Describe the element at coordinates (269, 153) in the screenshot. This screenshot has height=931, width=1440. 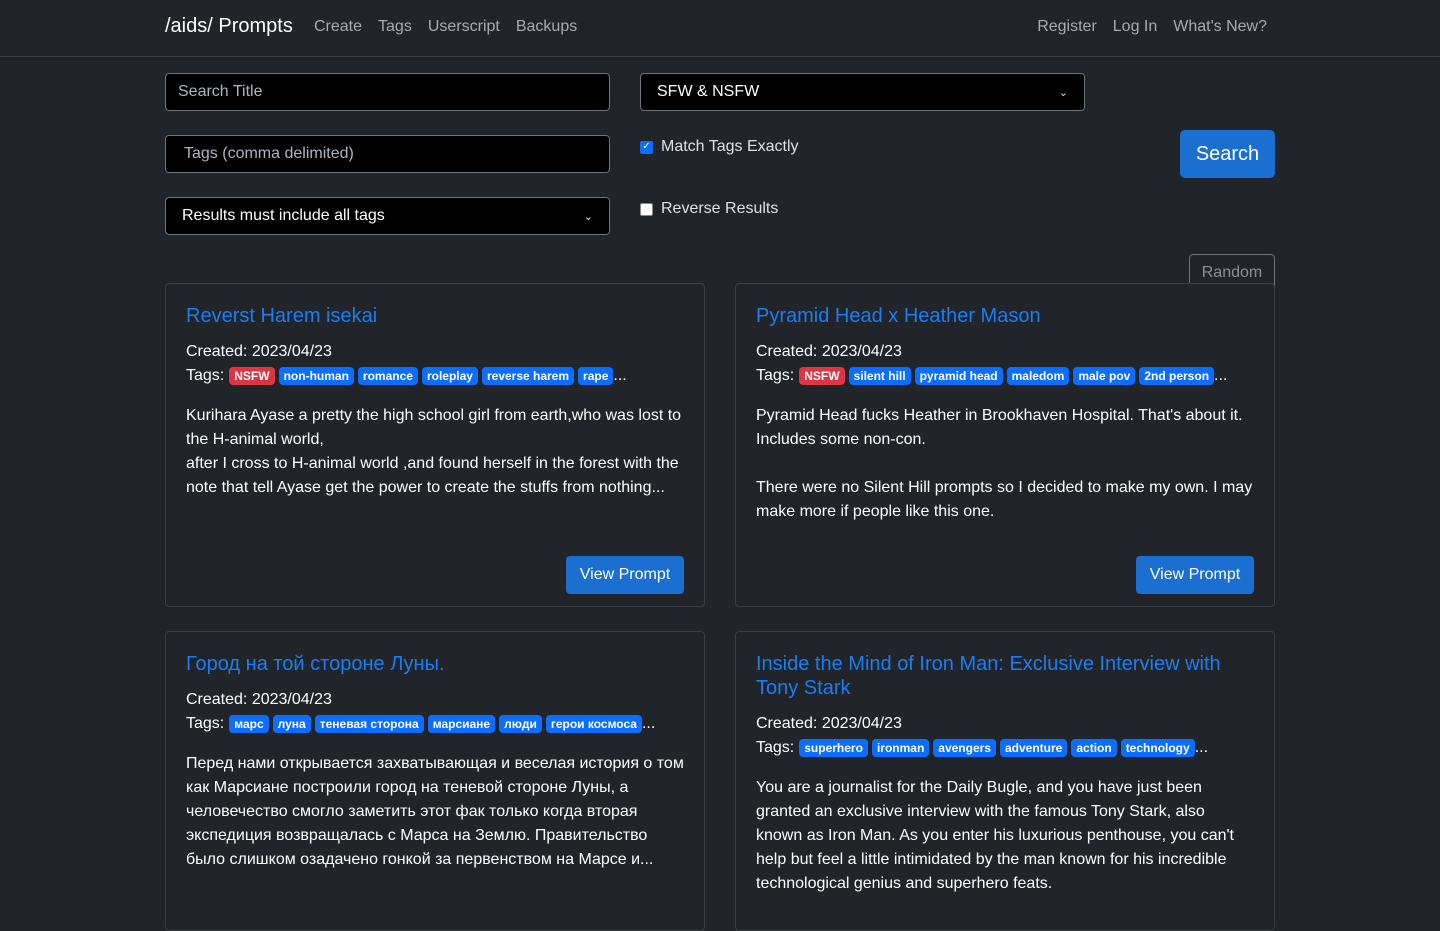
I see `tags-input-placeholder: Tags (comma delimited)` at that location.